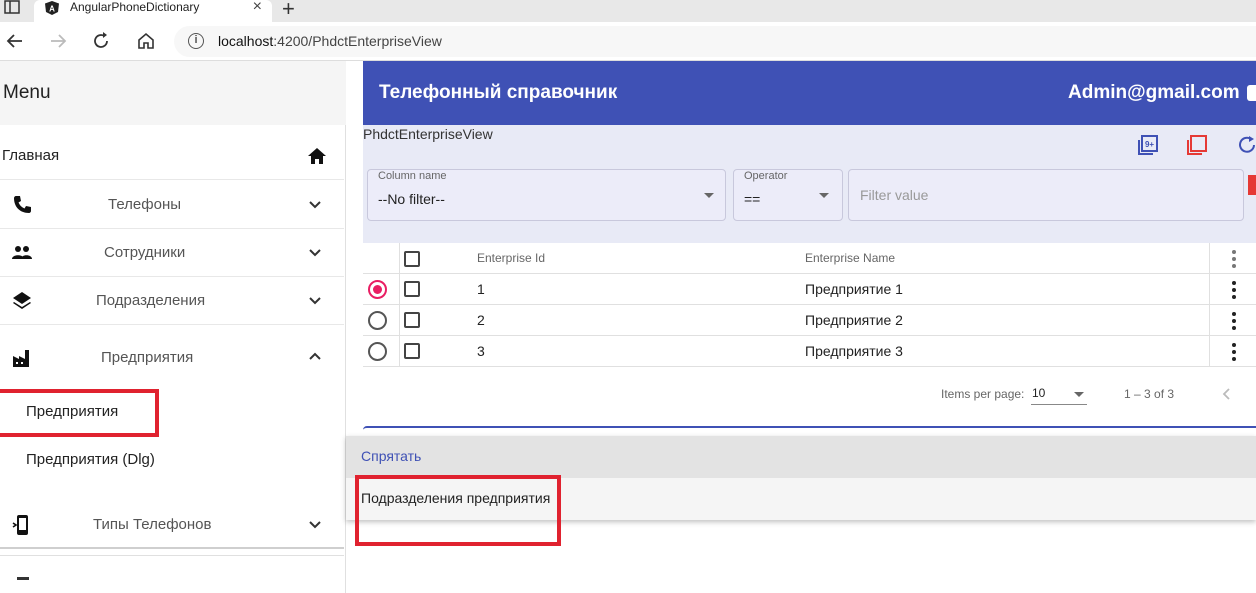 The width and height of the screenshot is (1256, 593). I want to click on sidebar-item-label: Типы Телефонов, so click(152, 524).